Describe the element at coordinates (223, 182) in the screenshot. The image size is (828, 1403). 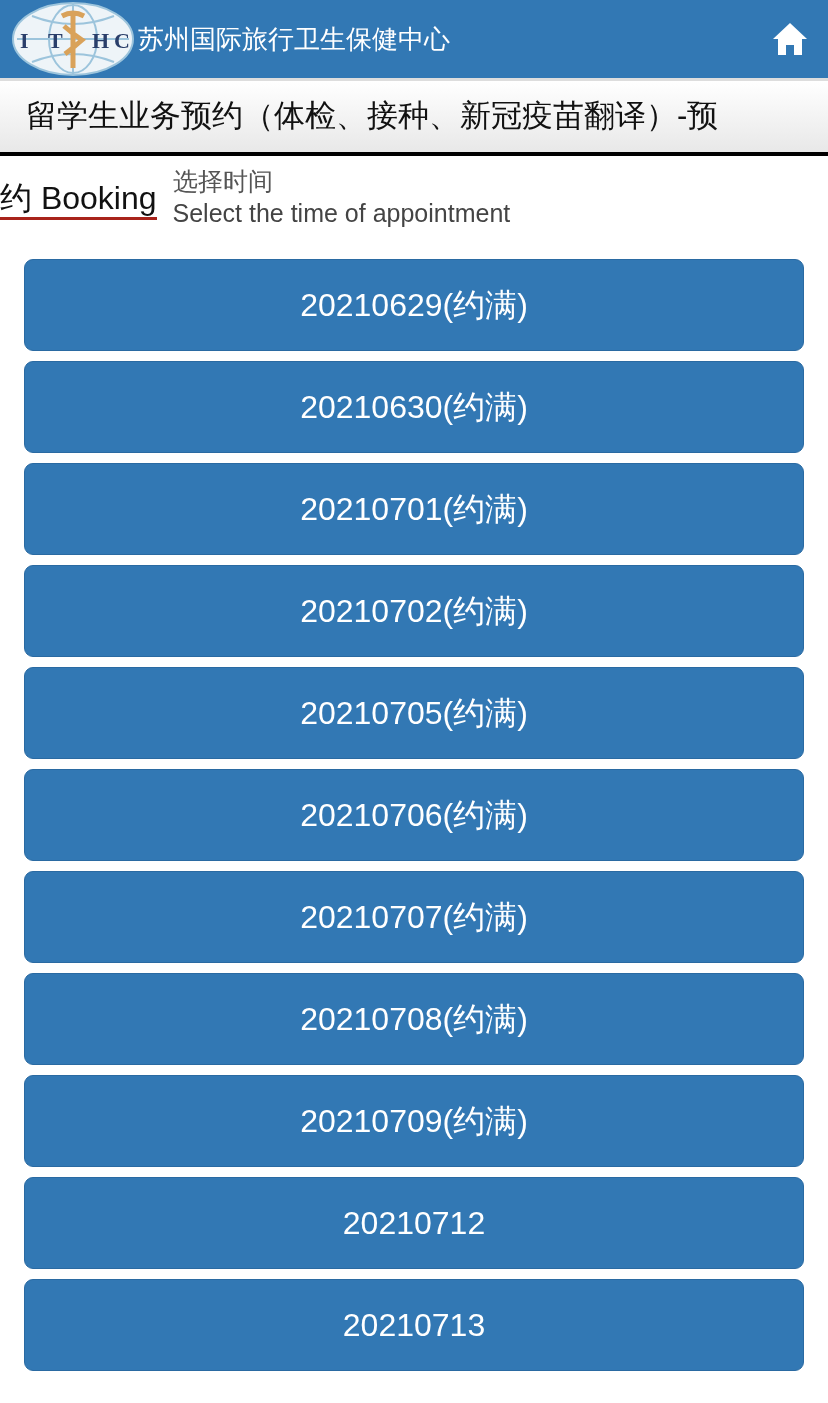
I see `section-heading: 选择时间` at that location.